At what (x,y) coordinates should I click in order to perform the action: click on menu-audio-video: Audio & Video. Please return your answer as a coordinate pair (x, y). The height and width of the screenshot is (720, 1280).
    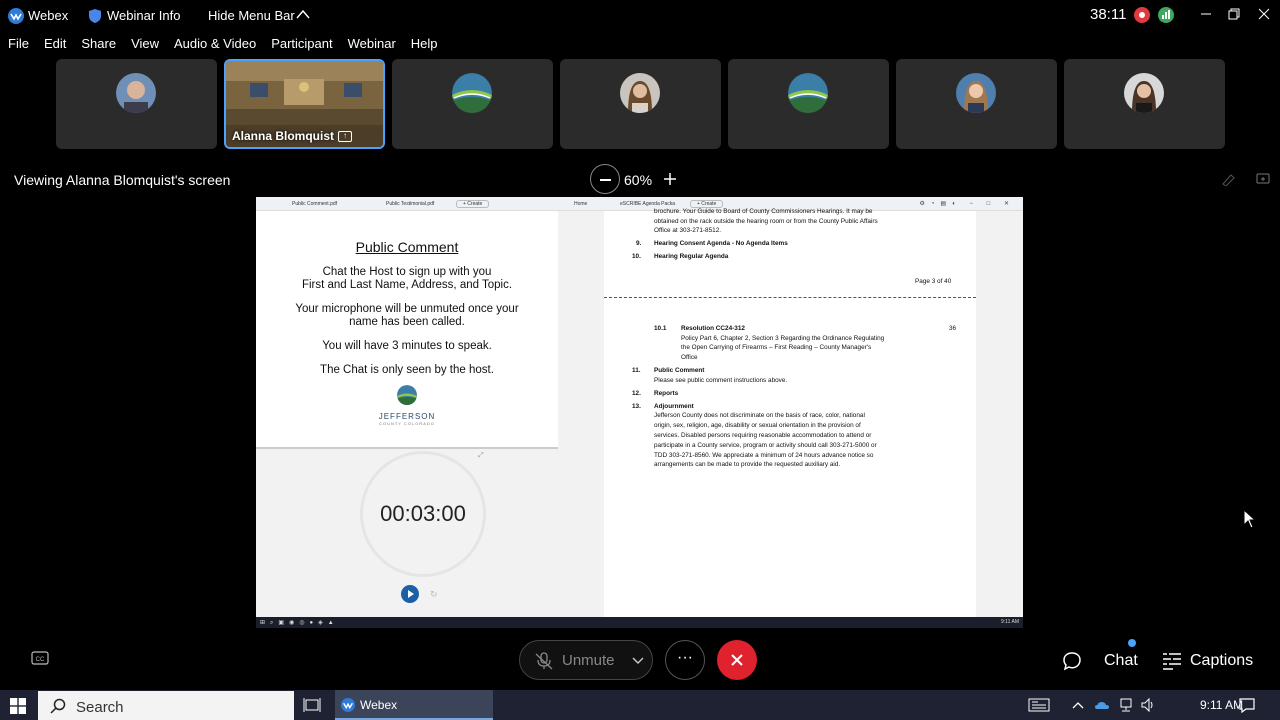
    Looking at the image, I should click on (215, 44).